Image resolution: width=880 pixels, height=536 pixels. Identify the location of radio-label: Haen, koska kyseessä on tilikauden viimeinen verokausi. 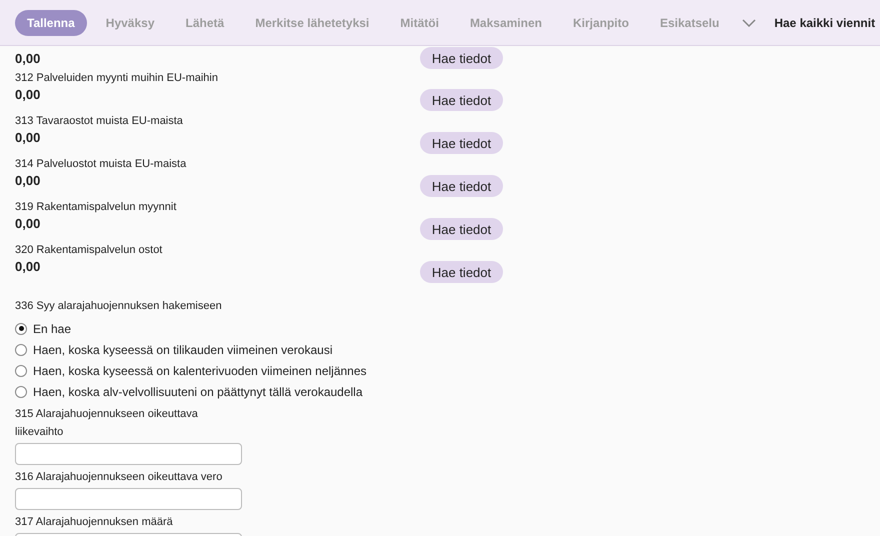
(182, 349).